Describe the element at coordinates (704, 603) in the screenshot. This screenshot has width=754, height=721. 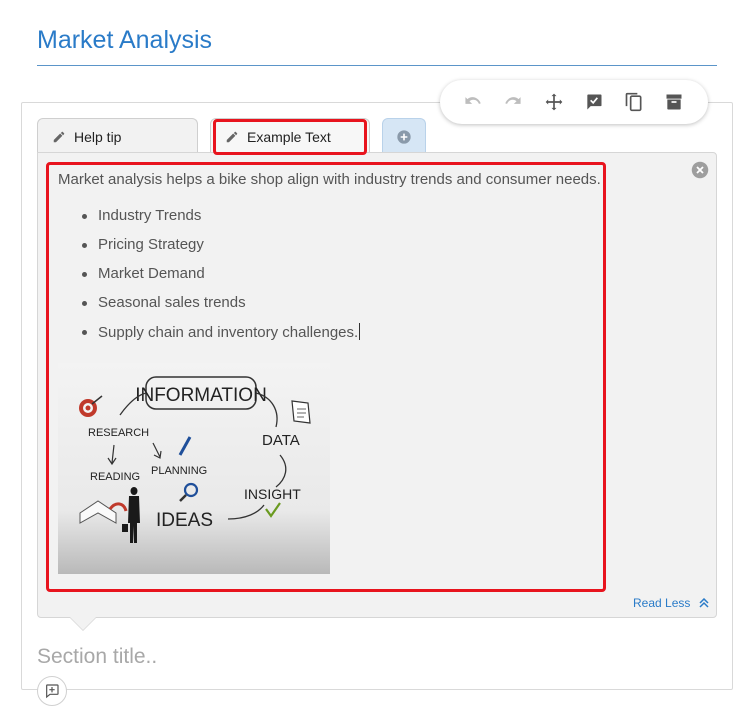
I see `double-chevron-up-icon` at that location.